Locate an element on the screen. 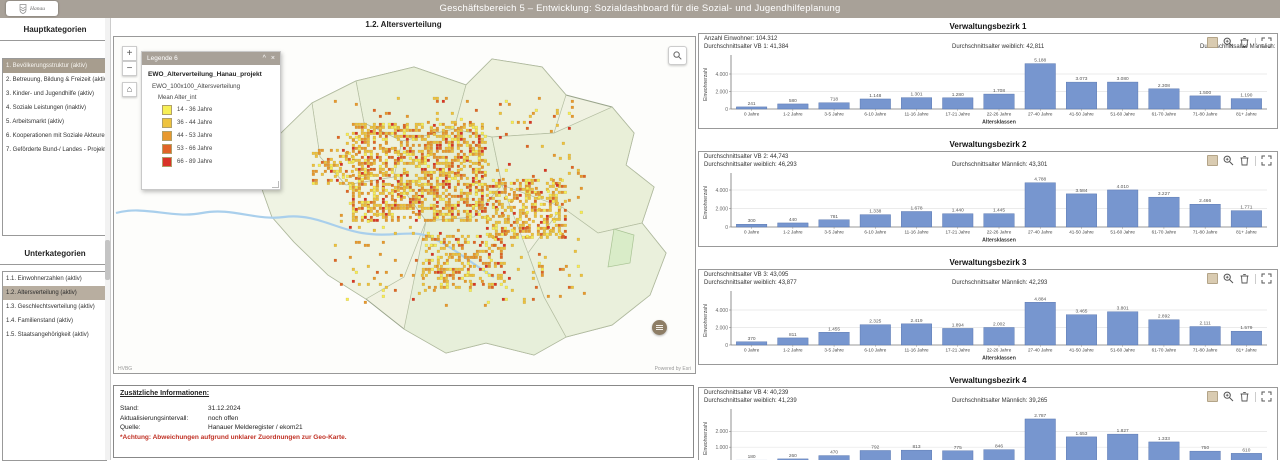  legend-resize-handle is located at coordinates (275, 184).